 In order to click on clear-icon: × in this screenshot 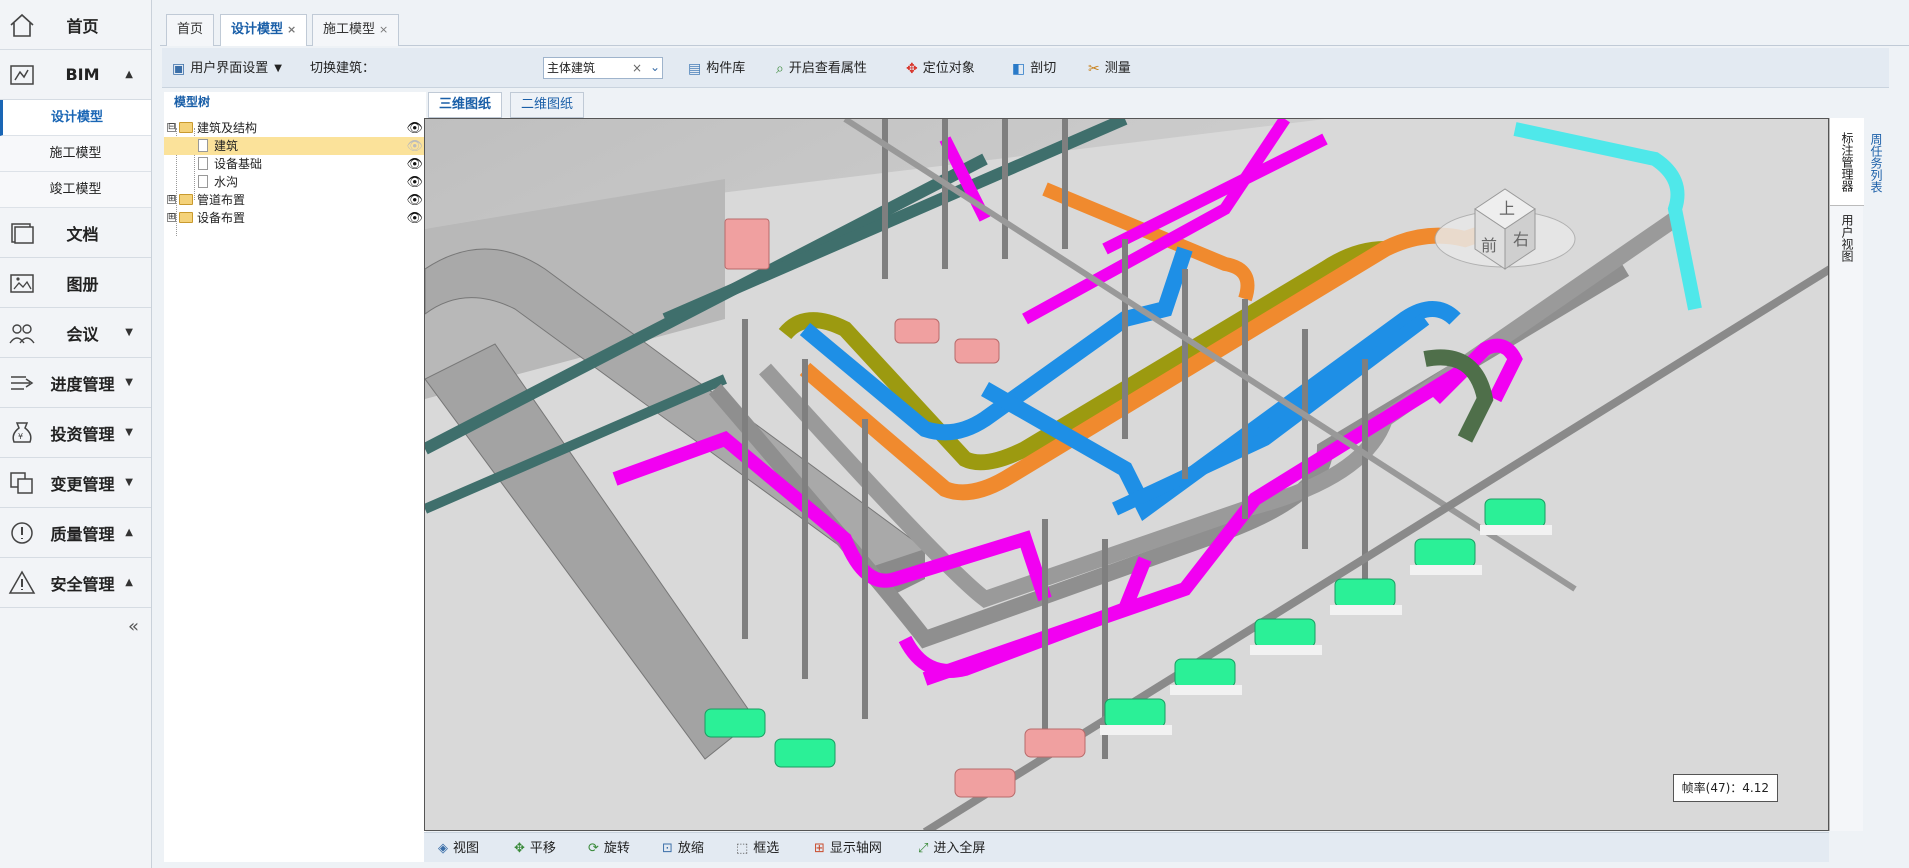, I will do `click(637, 68)`.